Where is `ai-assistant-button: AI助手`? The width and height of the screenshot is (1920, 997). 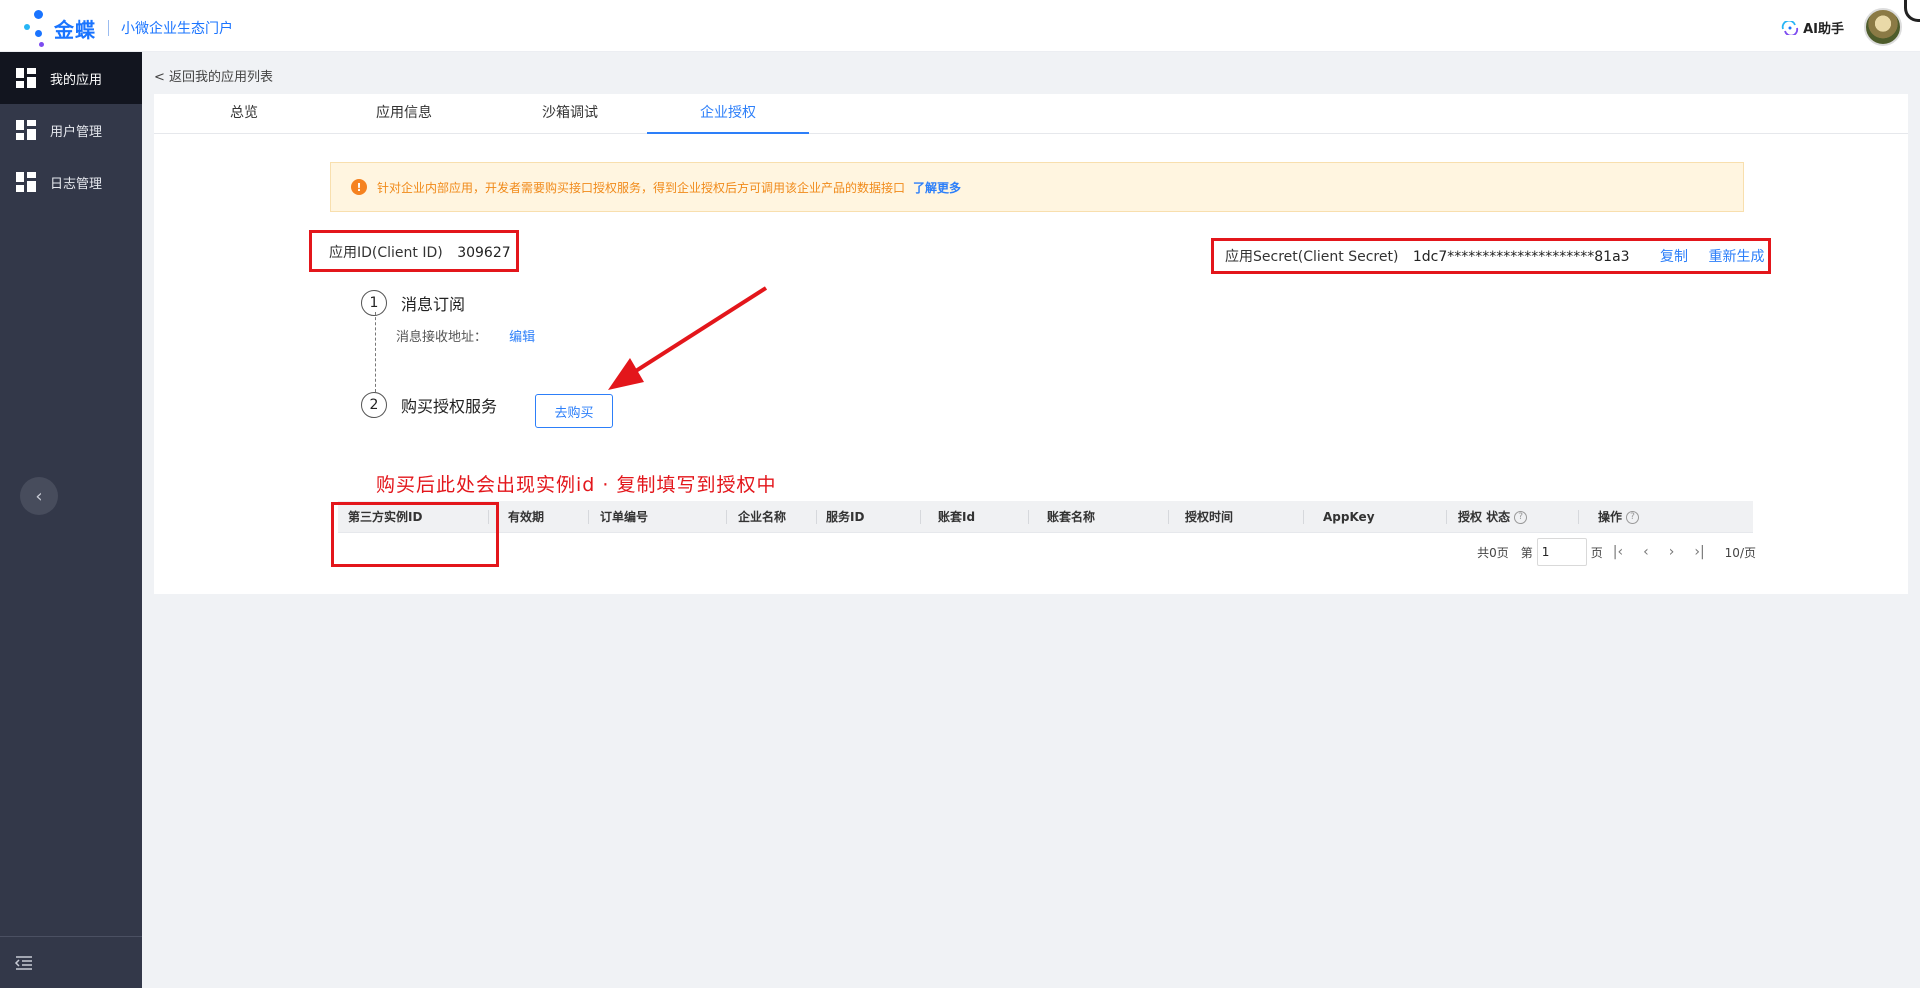
ai-assistant-button: AI助手 is located at coordinates (1812, 27).